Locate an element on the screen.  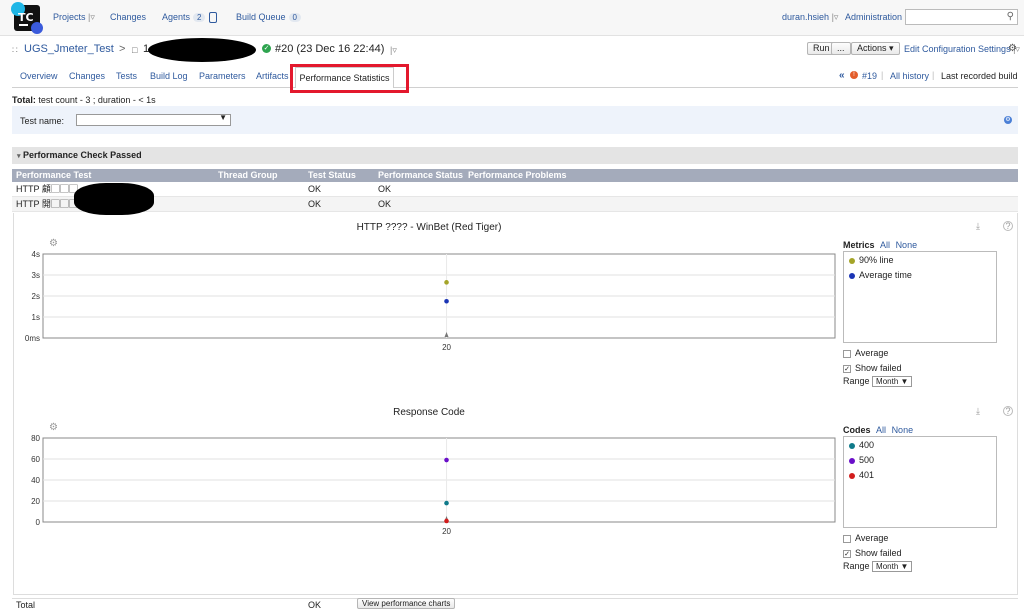
administration-link: Administration is located at coordinates (873, 17).